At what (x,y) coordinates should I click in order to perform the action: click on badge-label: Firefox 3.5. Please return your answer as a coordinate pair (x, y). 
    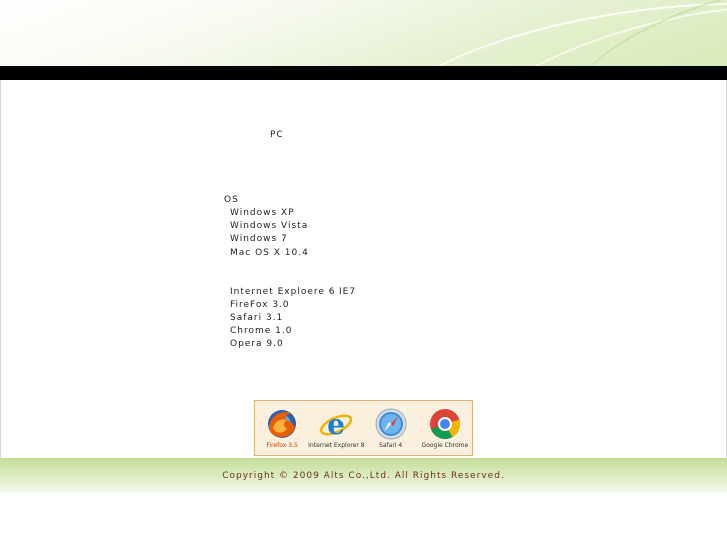
    Looking at the image, I should click on (282, 445).